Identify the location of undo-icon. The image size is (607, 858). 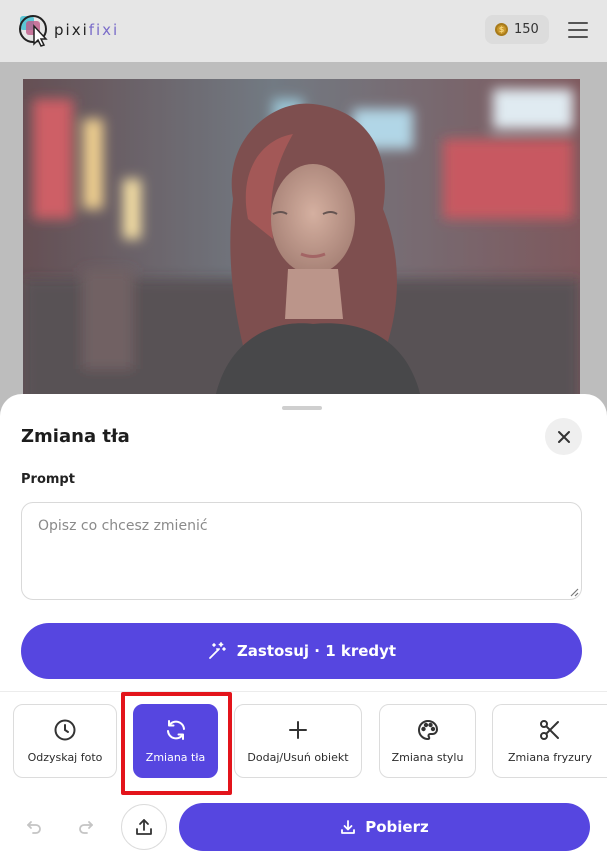
(34, 827).